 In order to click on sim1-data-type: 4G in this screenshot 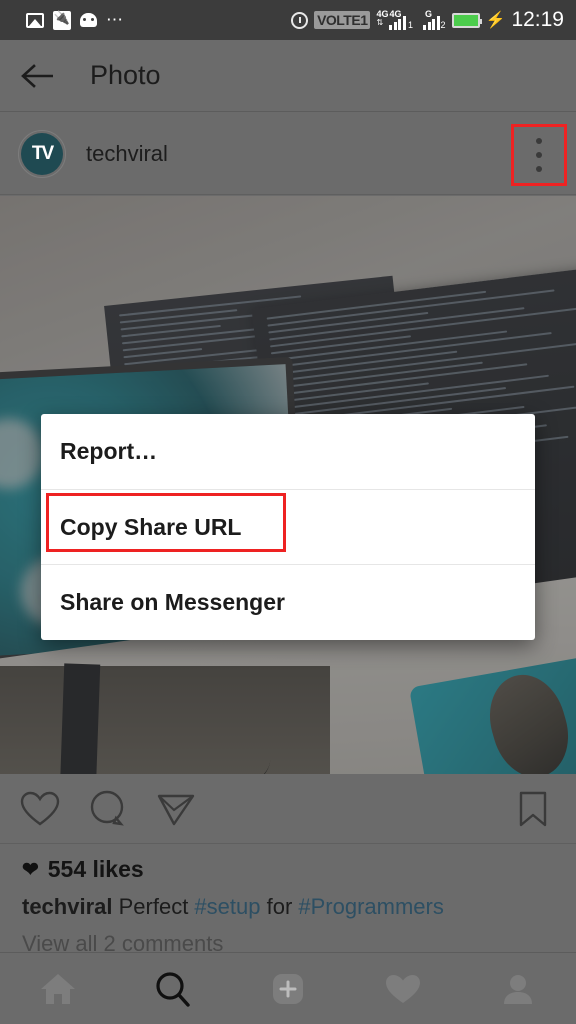, I will do `click(395, 14)`.